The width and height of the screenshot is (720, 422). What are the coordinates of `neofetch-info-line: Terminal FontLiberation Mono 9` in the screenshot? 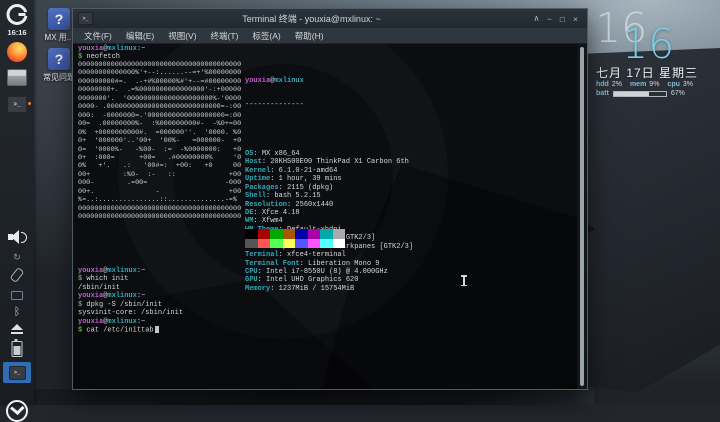 It's located at (329, 264).